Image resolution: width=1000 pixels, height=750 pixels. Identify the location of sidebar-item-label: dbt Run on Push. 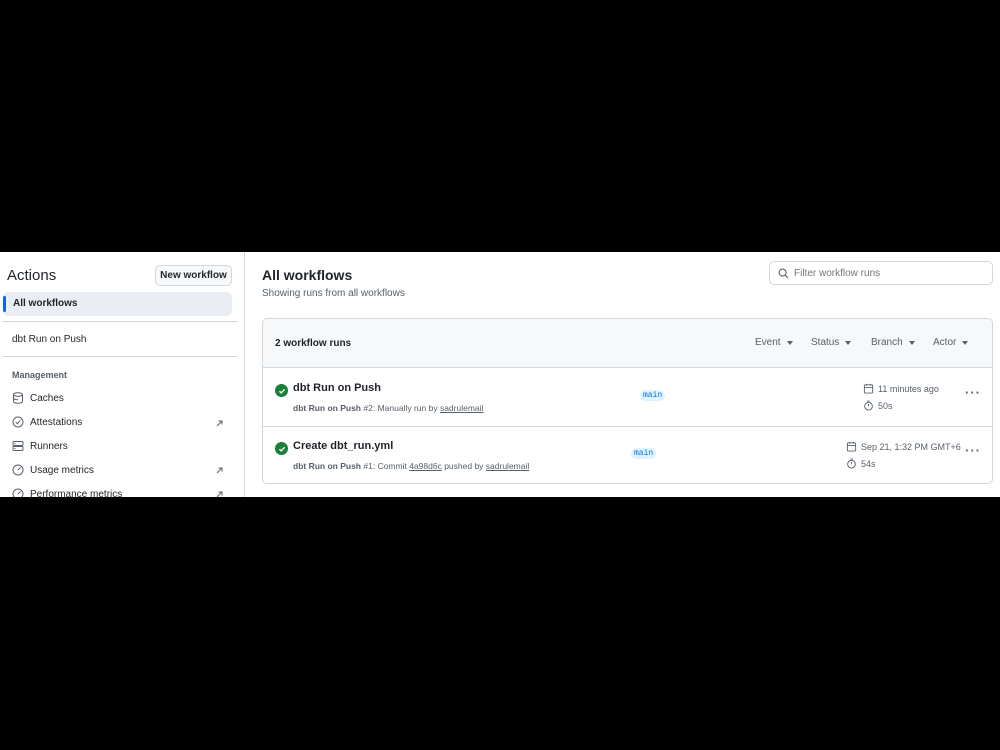
(49, 339).